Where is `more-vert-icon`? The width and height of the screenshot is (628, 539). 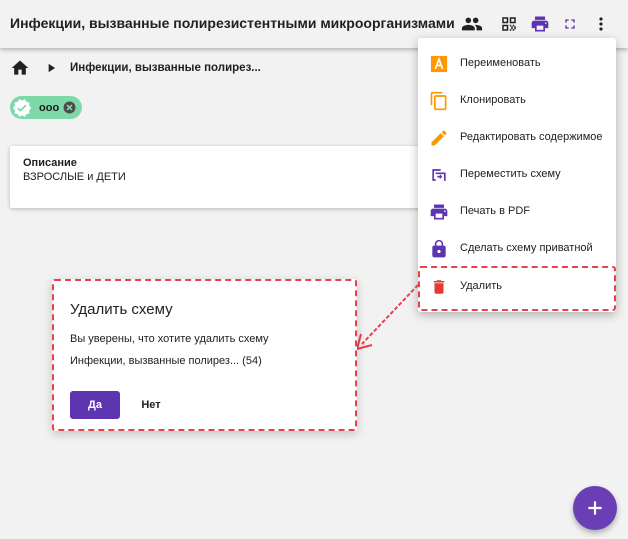 more-vert-icon is located at coordinates (601, 24).